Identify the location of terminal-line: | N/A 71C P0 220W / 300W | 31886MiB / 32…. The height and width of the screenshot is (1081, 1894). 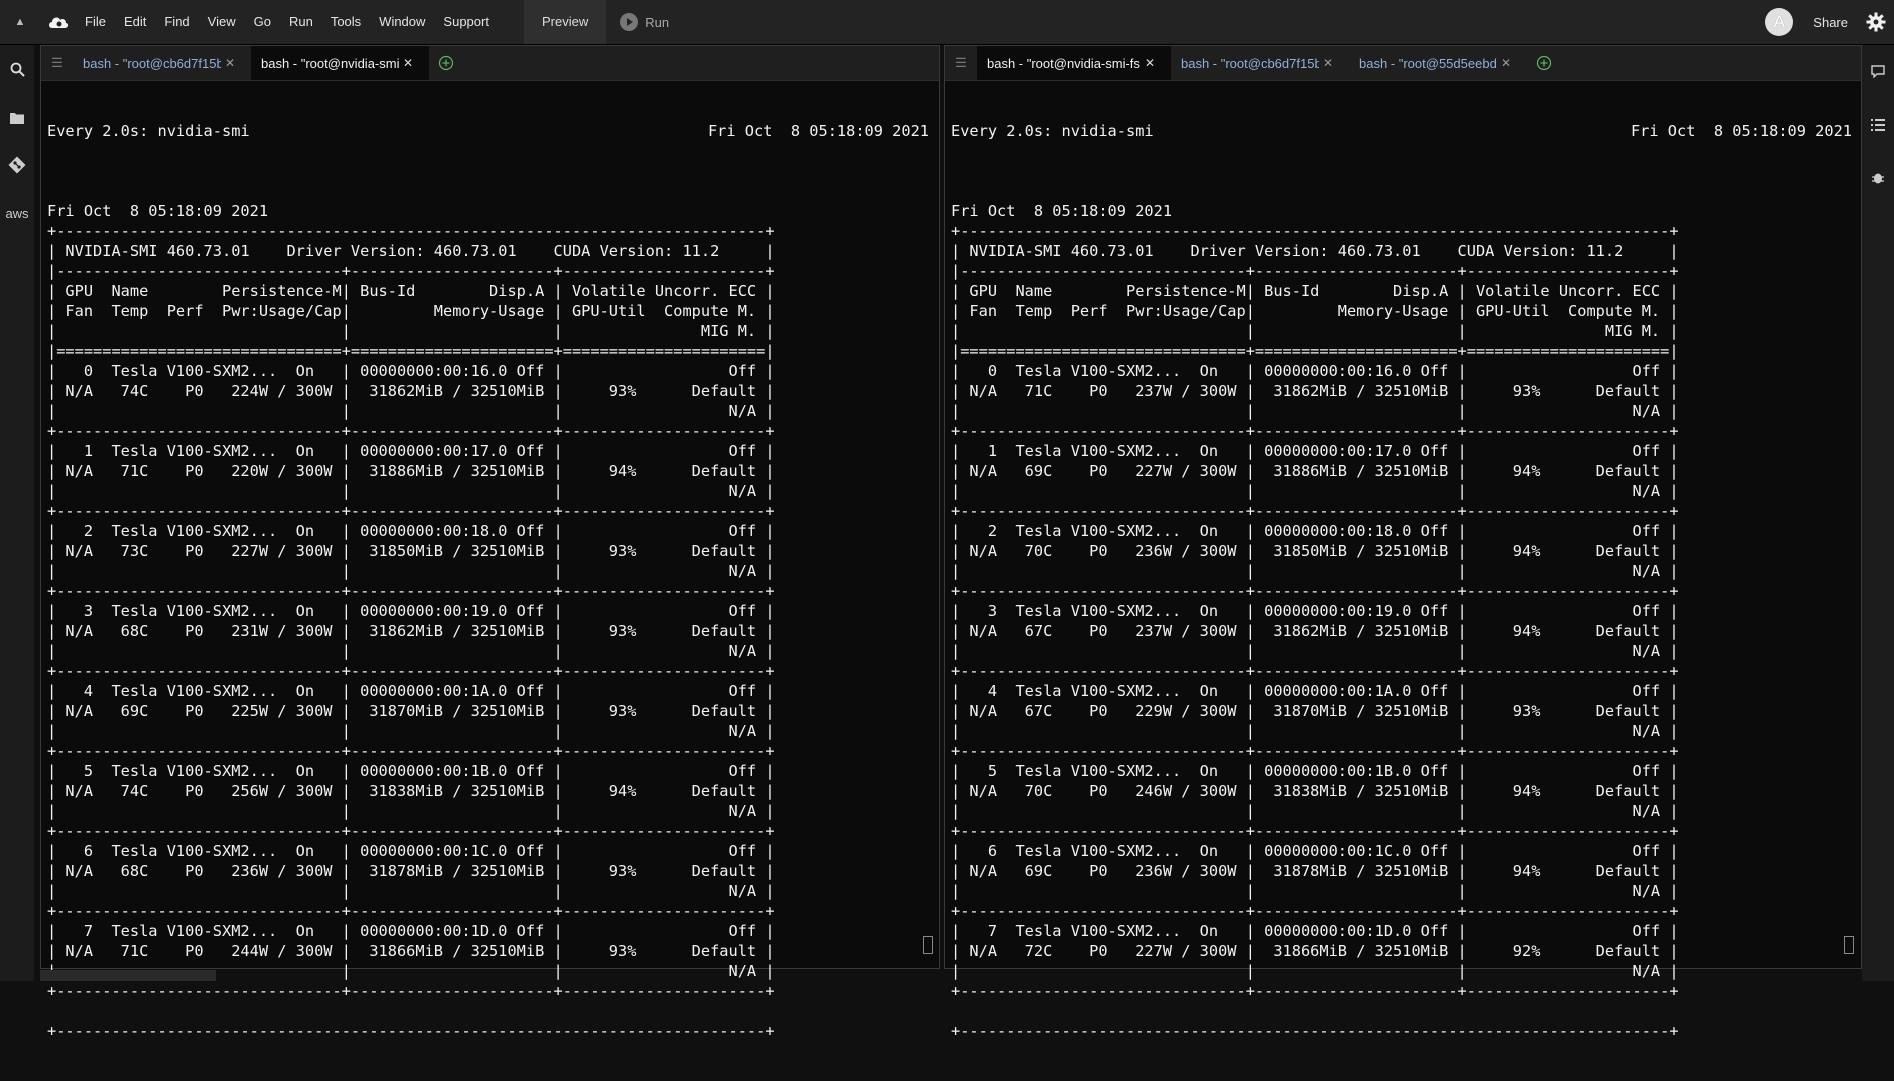
(411, 471).